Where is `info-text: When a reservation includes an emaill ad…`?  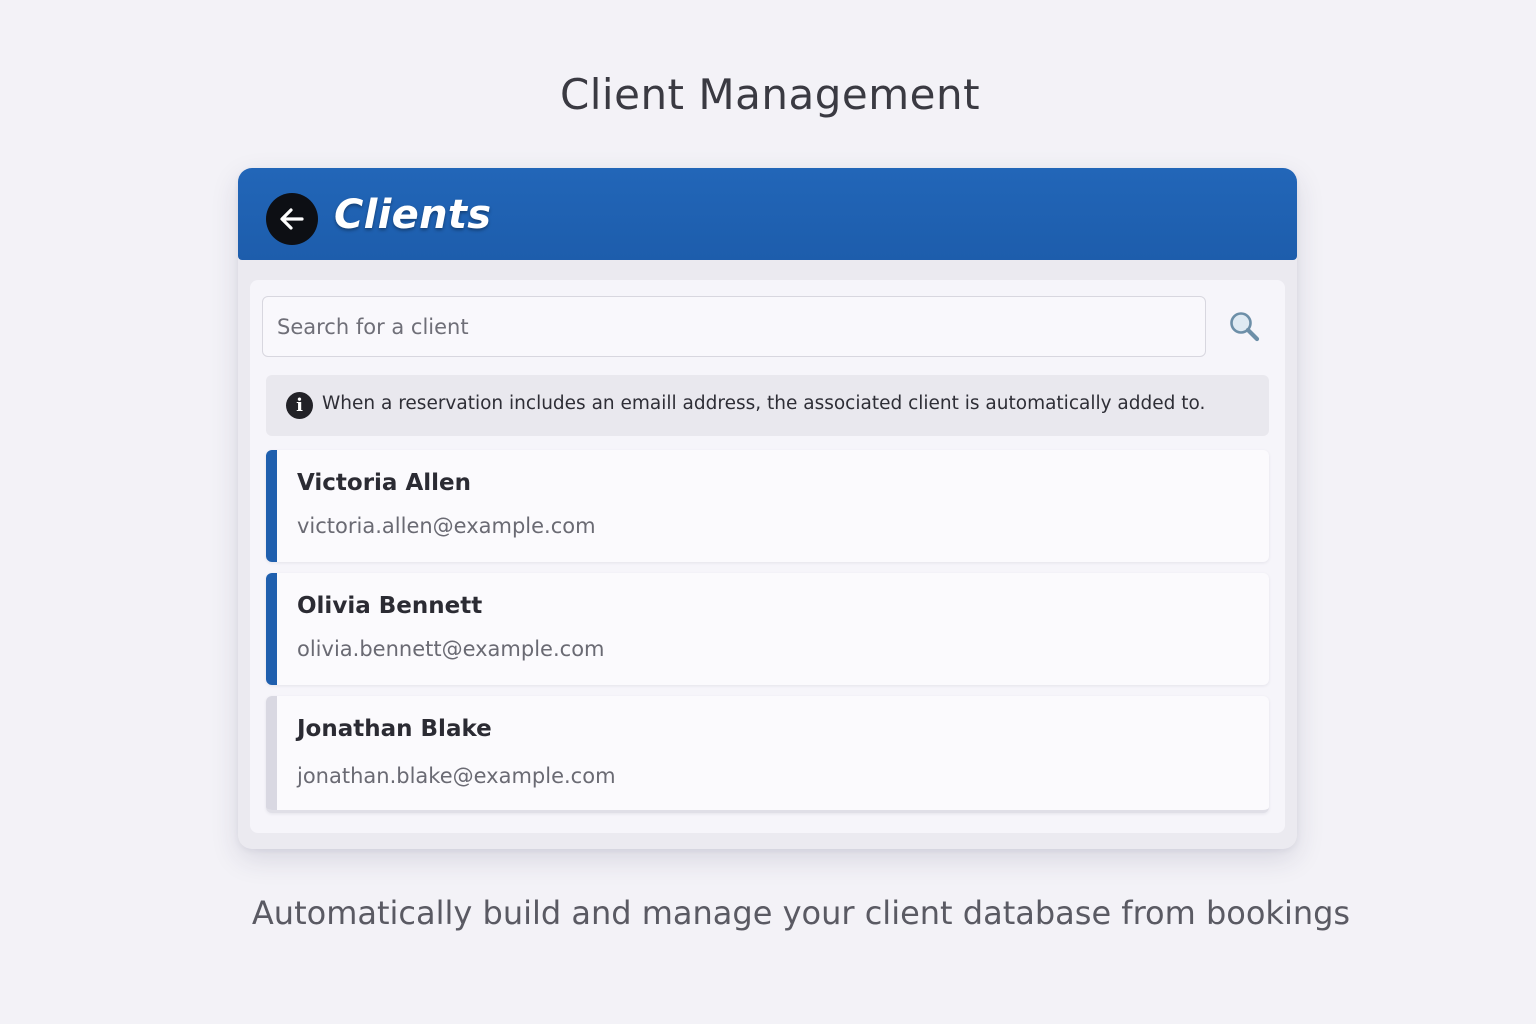 info-text: When a reservation includes an emaill ad… is located at coordinates (764, 403).